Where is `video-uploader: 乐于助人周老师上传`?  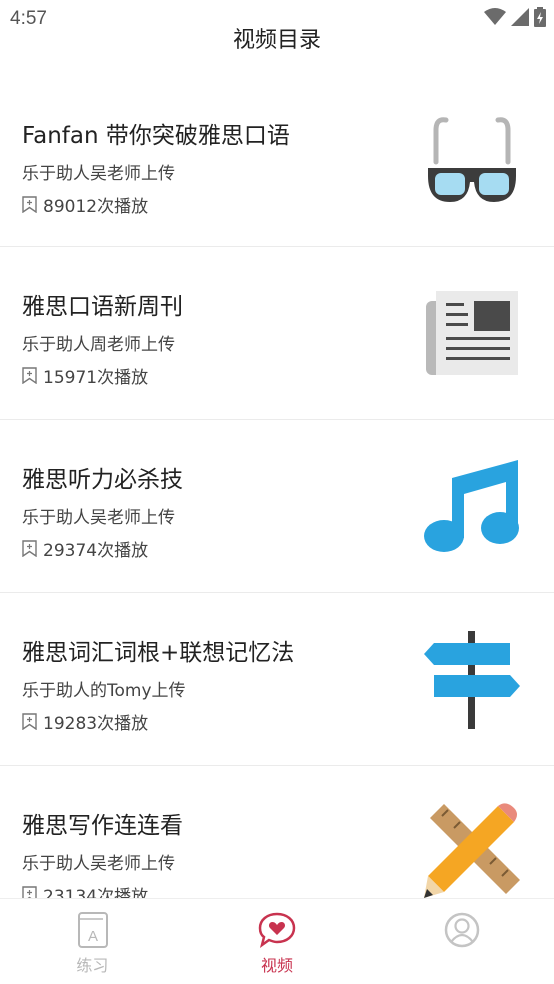 video-uploader: 乐于助人周老师上传 is located at coordinates (98, 345).